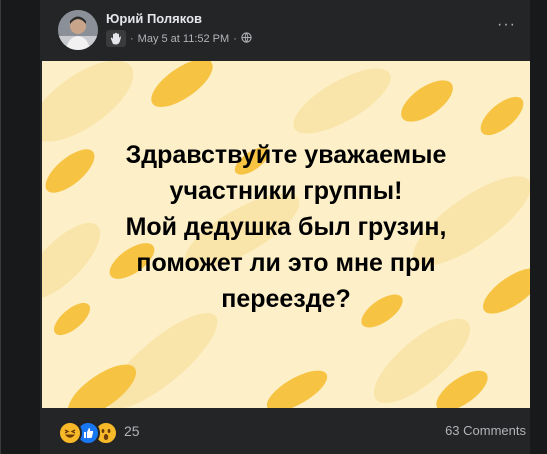 This screenshot has width=547, height=454. What do you see at coordinates (184, 39) in the screenshot?
I see `post-timestamp: May 5 at 11:52 PM` at bounding box center [184, 39].